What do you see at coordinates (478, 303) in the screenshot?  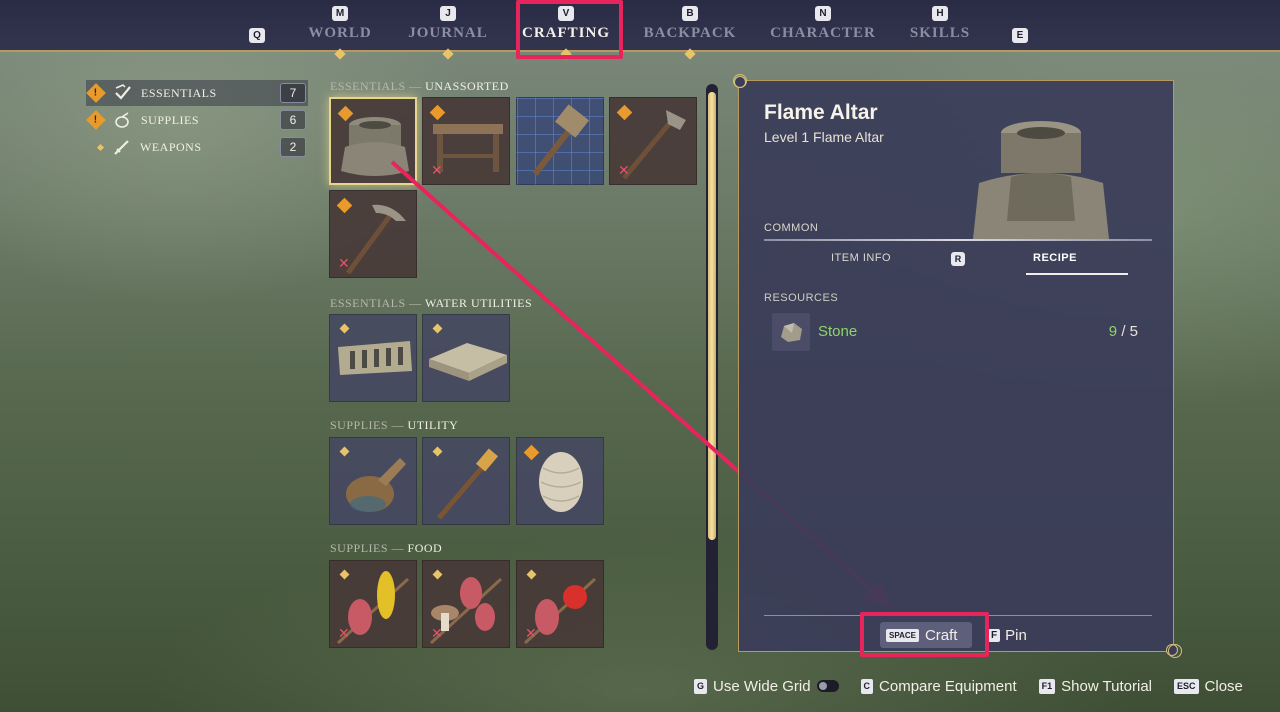 I see `section-name: WATER UTILITIES` at bounding box center [478, 303].